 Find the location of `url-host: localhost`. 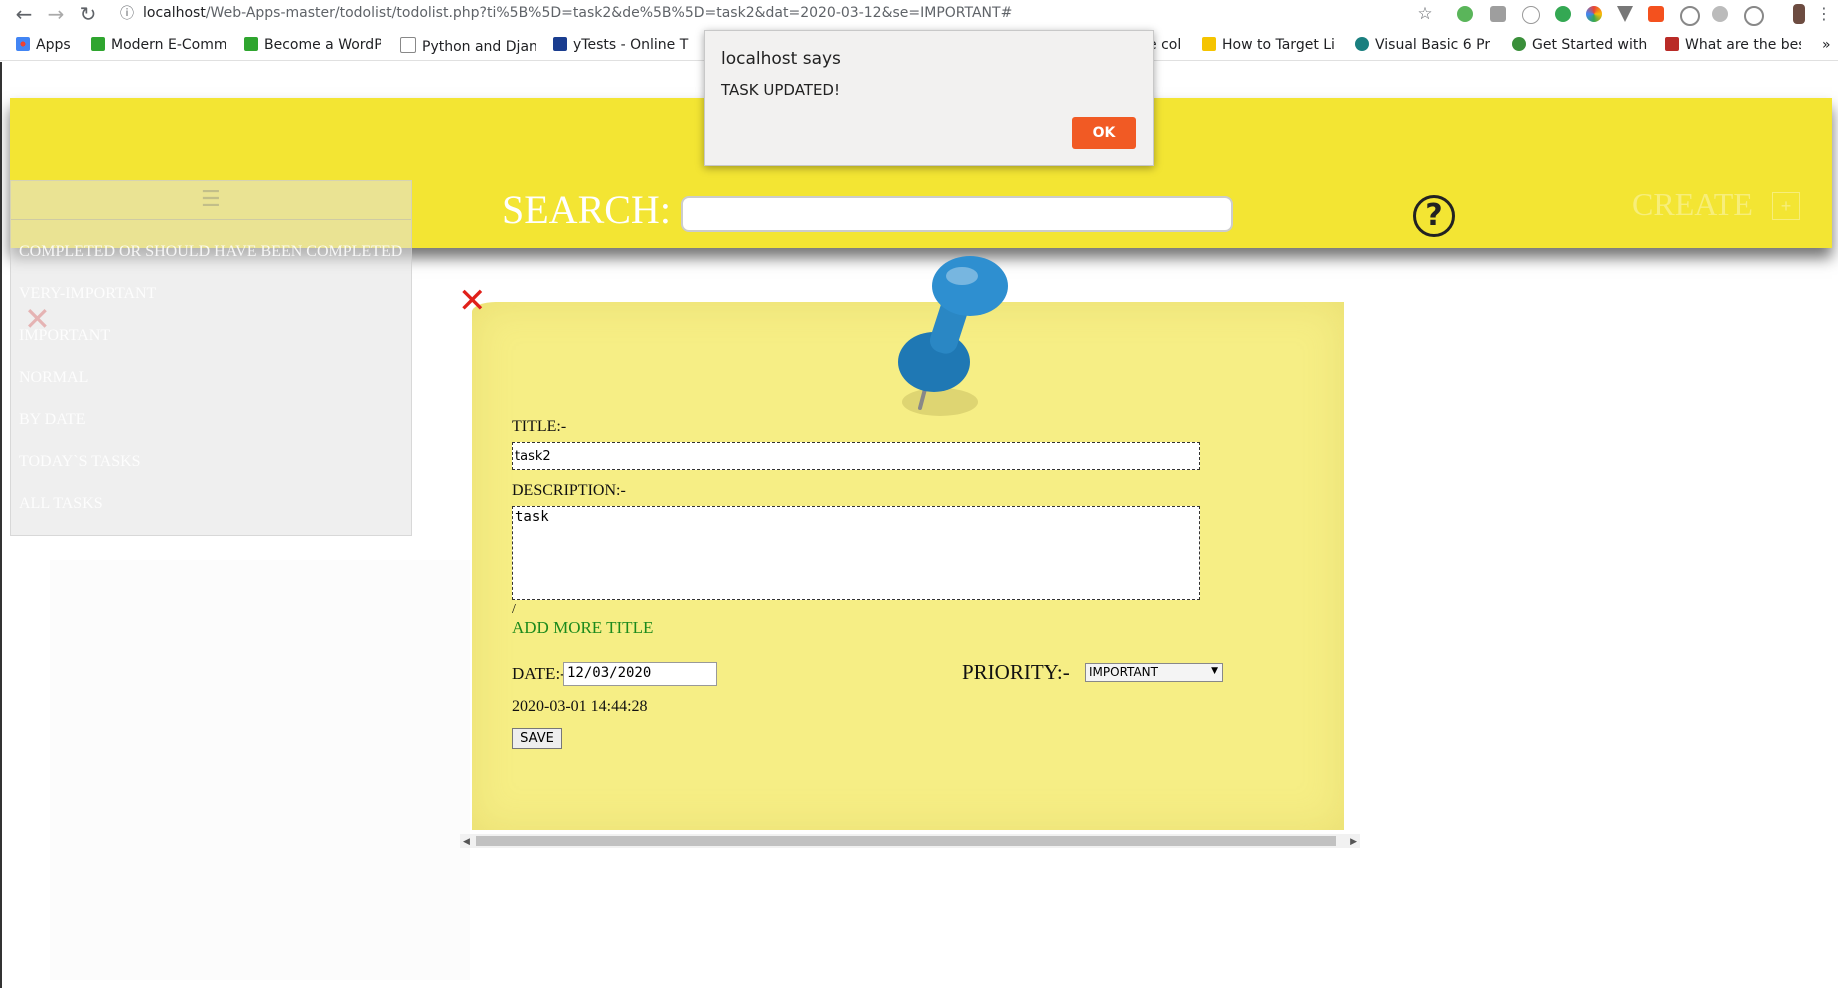

url-host: localhost is located at coordinates (174, 13).